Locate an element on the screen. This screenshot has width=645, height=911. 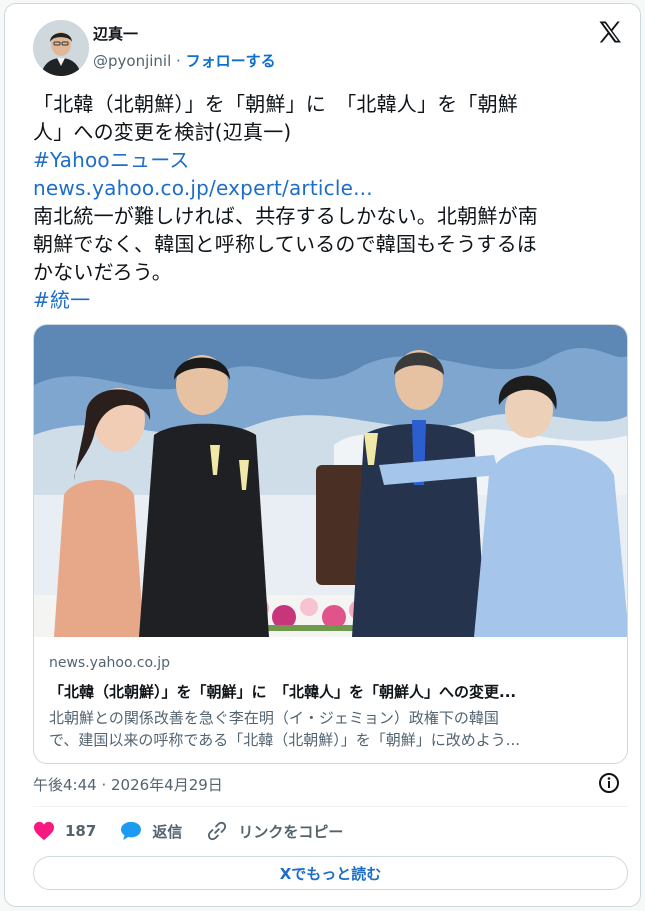
heart-icon is located at coordinates (44, 831).